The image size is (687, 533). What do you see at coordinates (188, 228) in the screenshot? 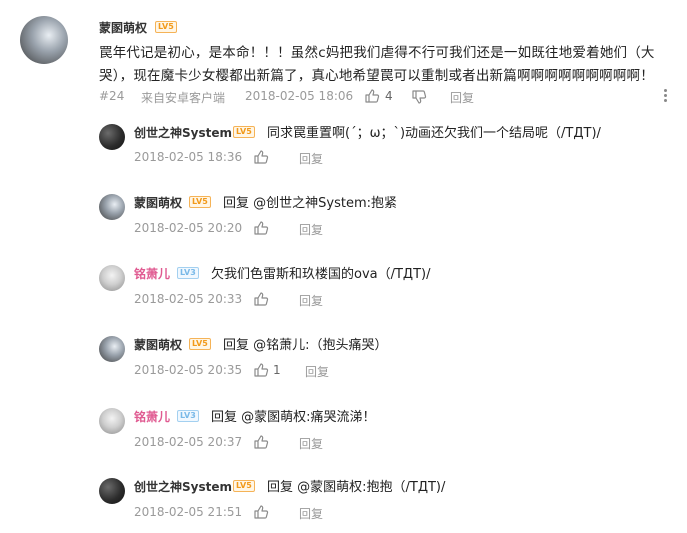
I see `timestamp: 2018-02-05 20:20` at bounding box center [188, 228].